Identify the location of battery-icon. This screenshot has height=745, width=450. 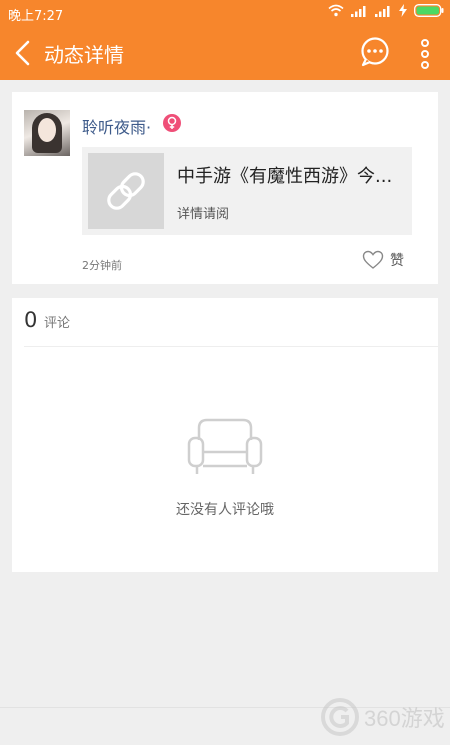
(429, 10).